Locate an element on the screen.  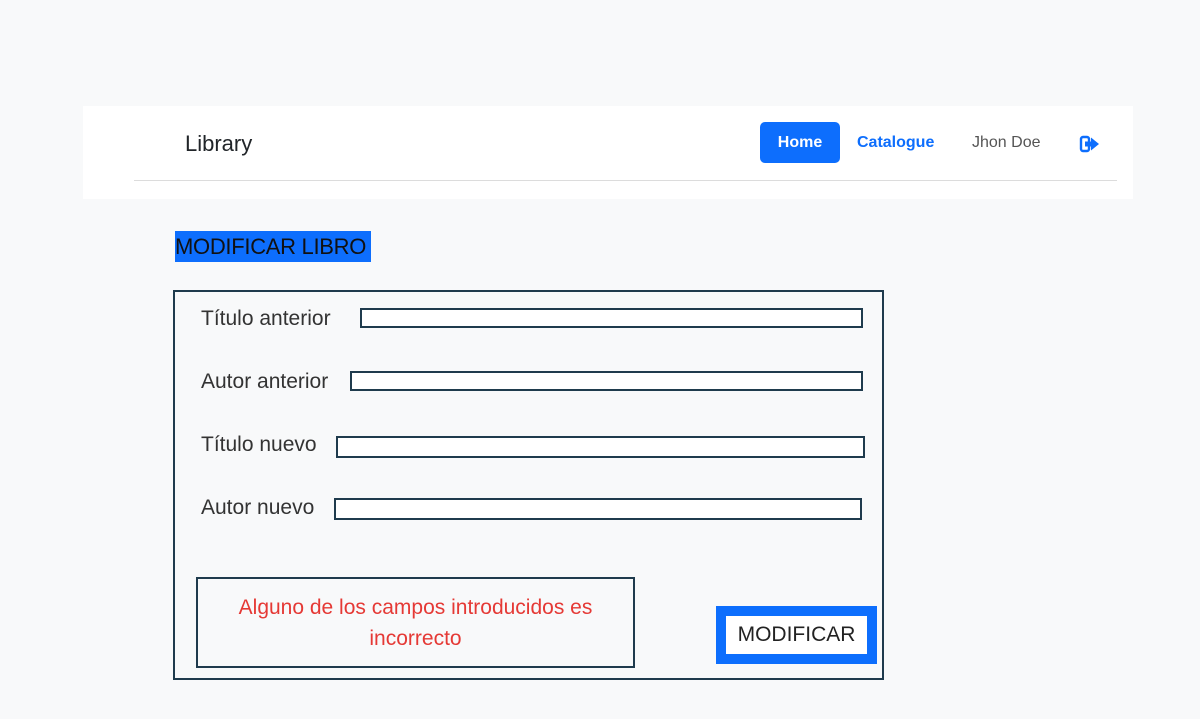
navbar-divider is located at coordinates (625, 180).